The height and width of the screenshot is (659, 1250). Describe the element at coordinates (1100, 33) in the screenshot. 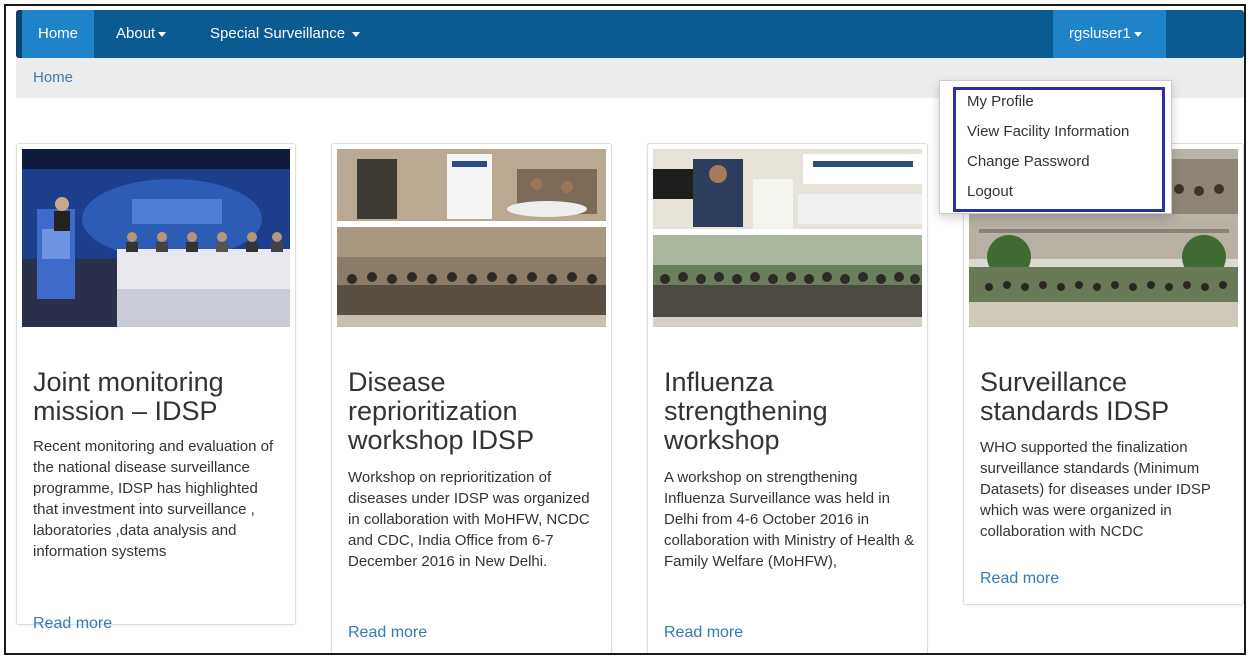

I see `nav-user-label: rgsluser1` at that location.